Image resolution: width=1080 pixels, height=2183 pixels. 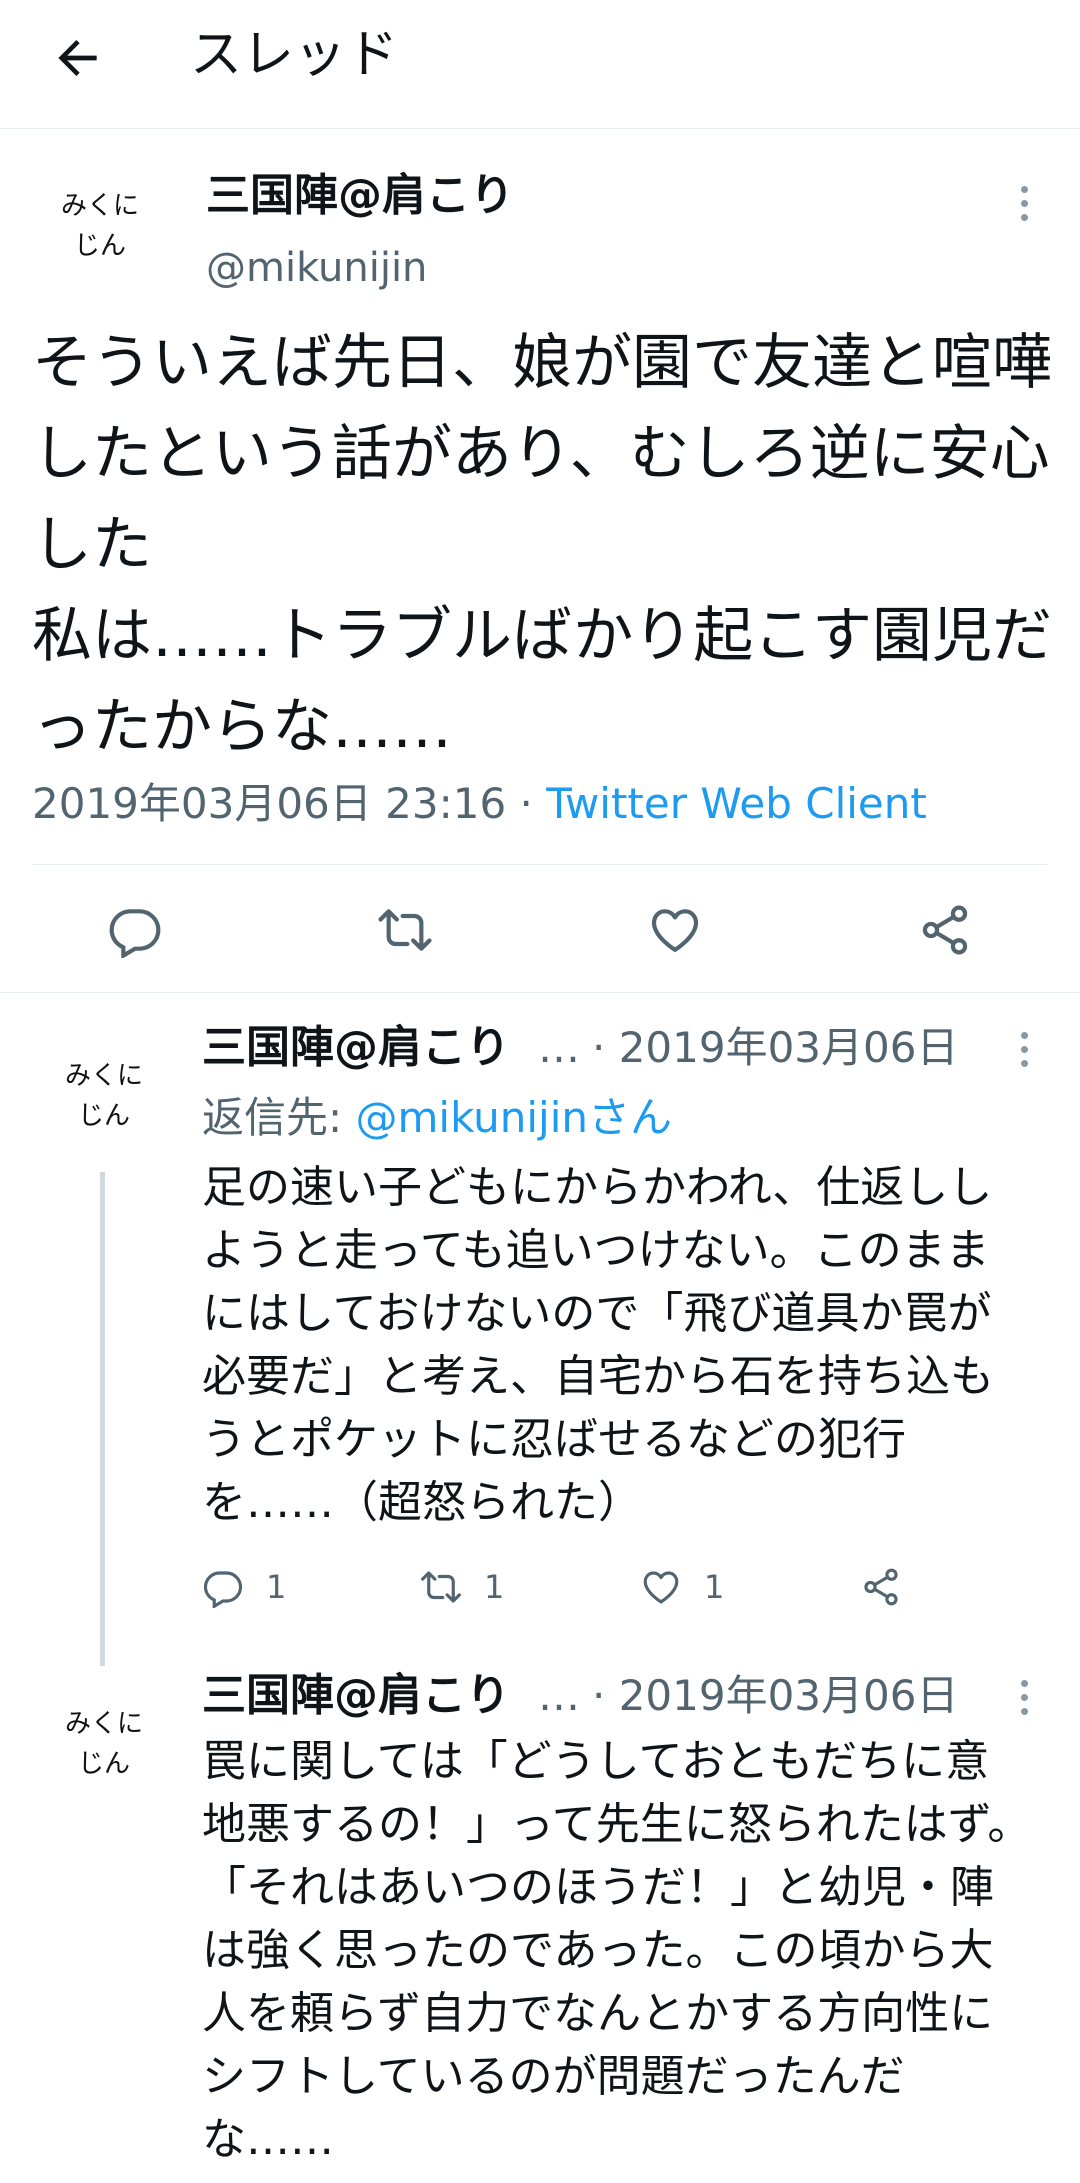 What do you see at coordinates (736, 803) in the screenshot?
I see `tweet-client: Twitter Web Client` at bounding box center [736, 803].